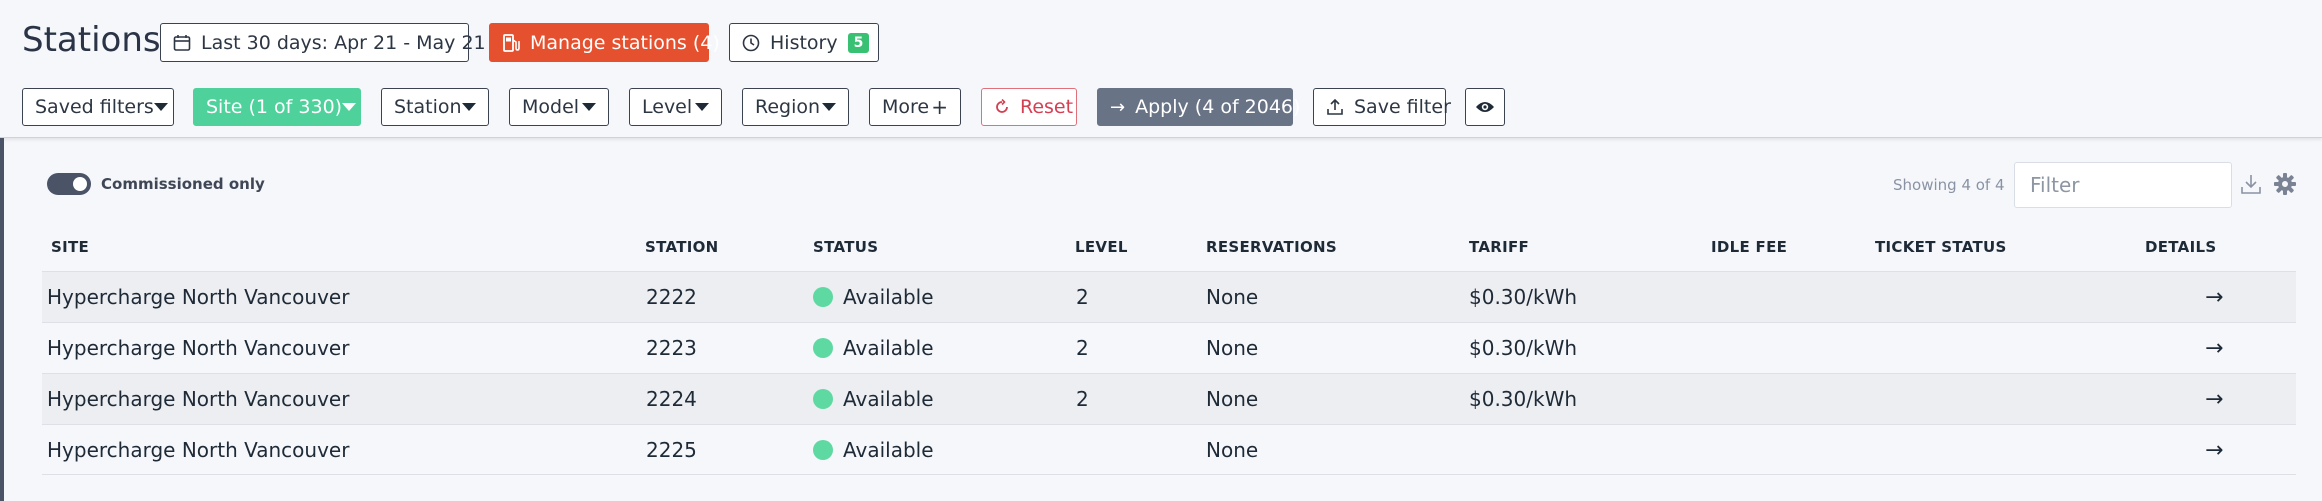 This screenshot has height=501, width=2322. Describe the element at coordinates (274, 107) in the screenshot. I see `site-filter-label: Site (1 of 330)` at that location.